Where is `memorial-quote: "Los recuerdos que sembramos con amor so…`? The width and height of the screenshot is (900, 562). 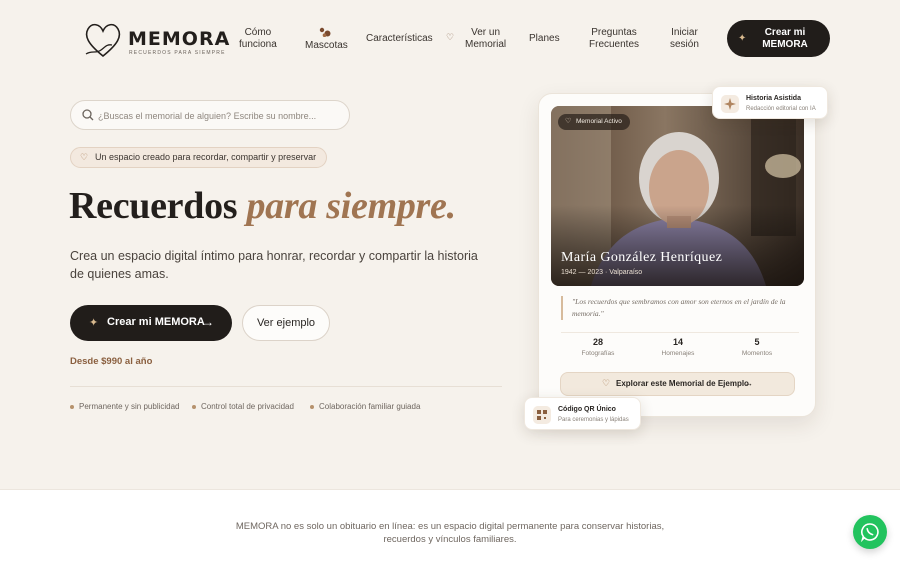 memorial-quote: "Los recuerdos que sembramos con amor so… is located at coordinates (675, 308).